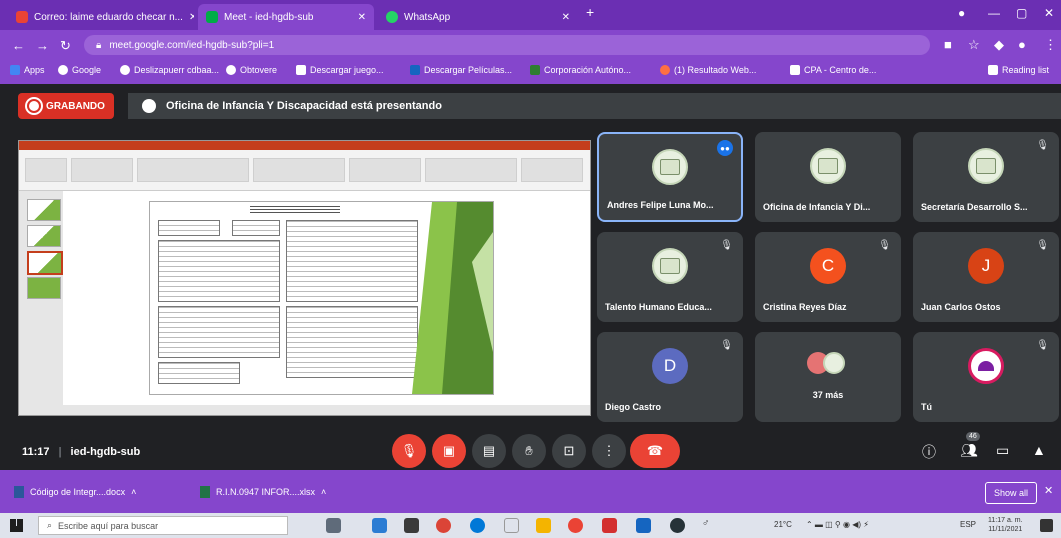  What do you see at coordinates (974, 45) in the screenshot?
I see `star-icon: ☆` at bounding box center [974, 45].